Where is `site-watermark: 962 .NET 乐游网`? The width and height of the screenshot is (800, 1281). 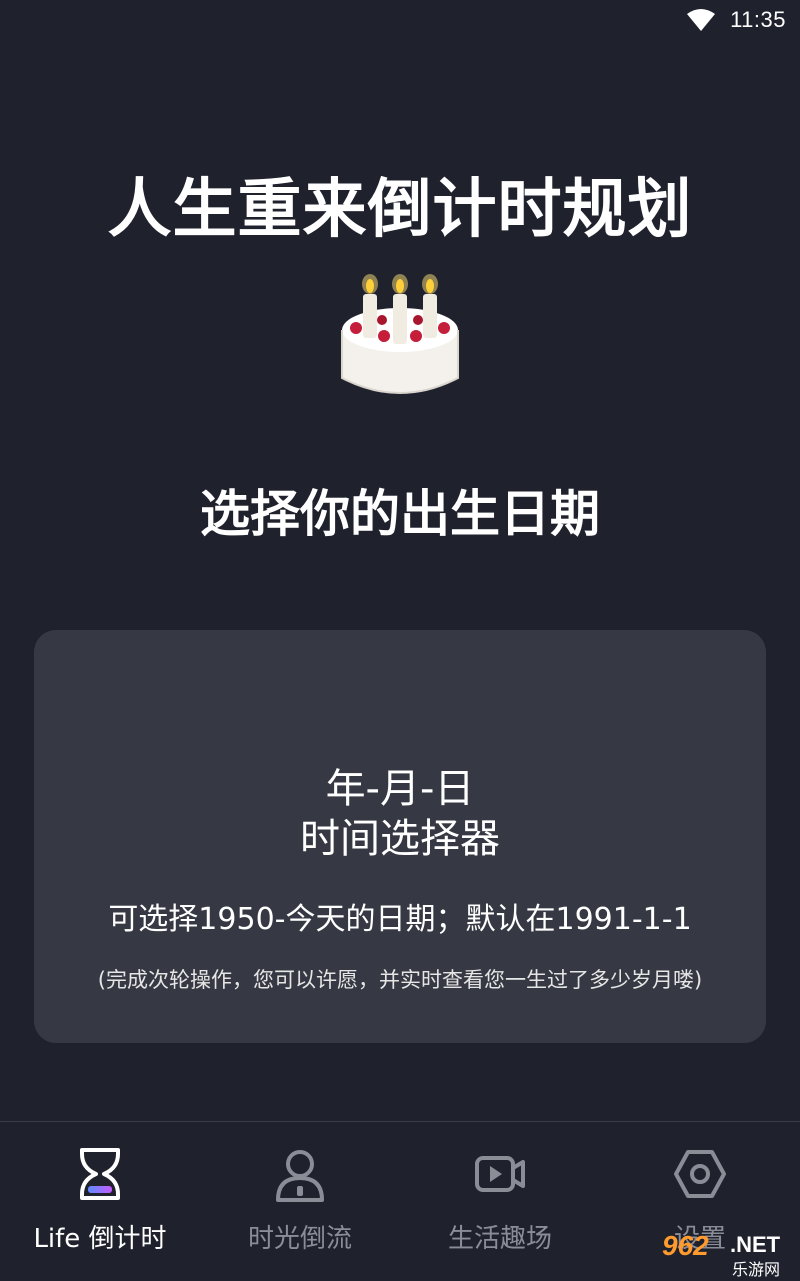
site-watermark: 962 .NET 乐游网 is located at coordinates (726, 1254).